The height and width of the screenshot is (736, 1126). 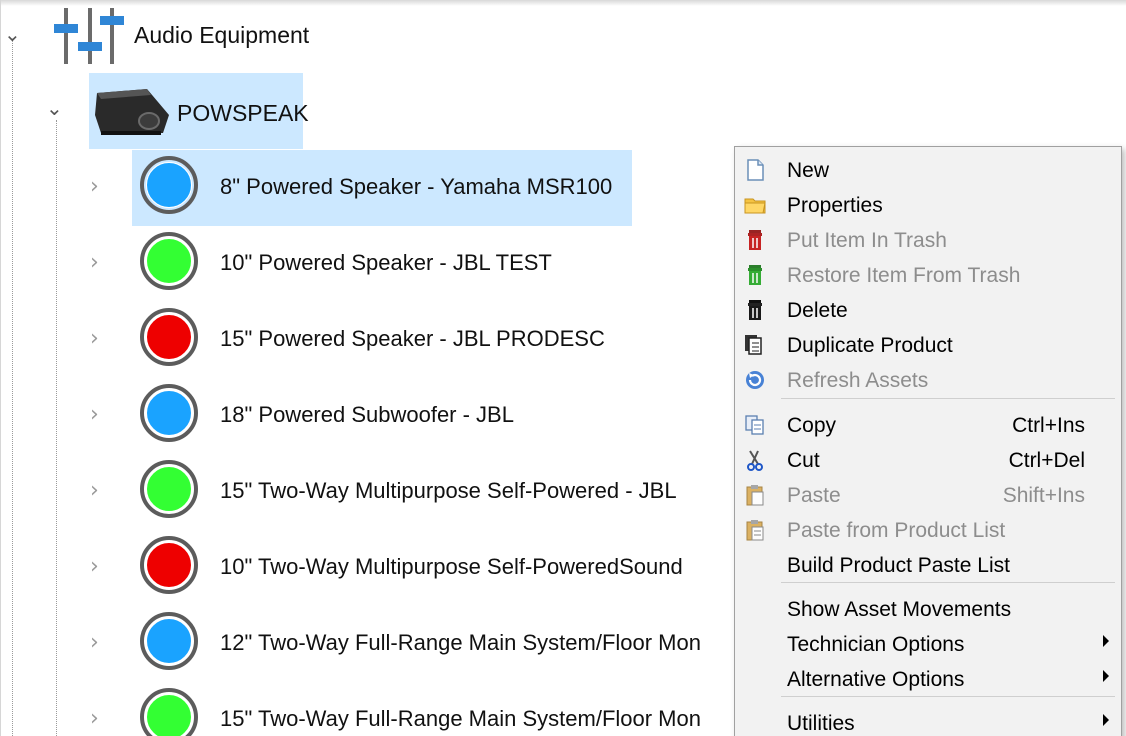 What do you see at coordinates (928, 494) in the screenshot?
I see `menu-item-paste: Paste Shift+Ins` at bounding box center [928, 494].